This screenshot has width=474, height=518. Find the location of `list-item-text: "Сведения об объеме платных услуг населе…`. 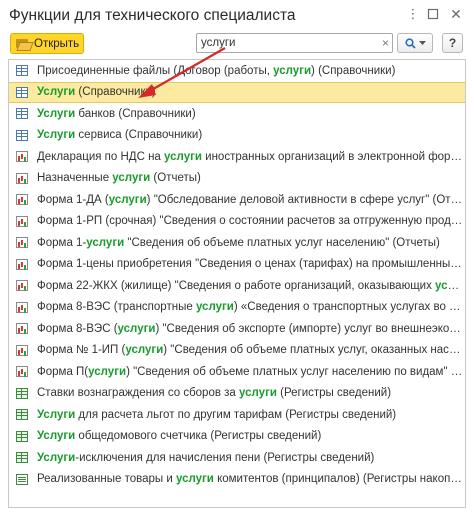

list-item-text: "Сведения об объеме платных услуг населе… is located at coordinates (282, 242).